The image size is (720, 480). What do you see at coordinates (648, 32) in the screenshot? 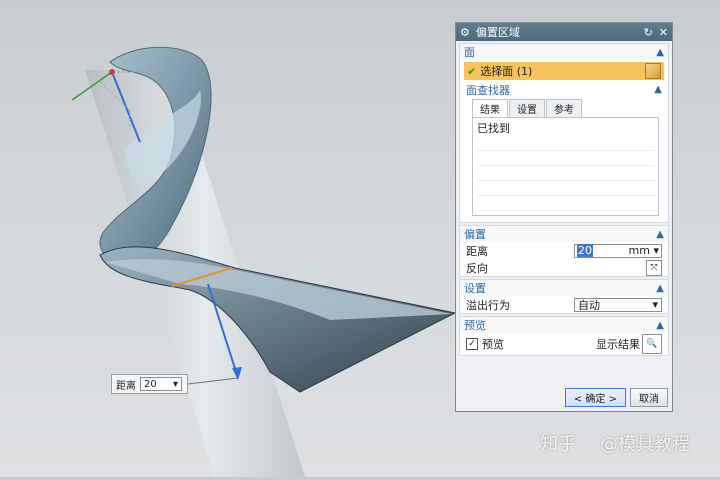
I see `reset-icon: ↻` at bounding box center [648, 32].